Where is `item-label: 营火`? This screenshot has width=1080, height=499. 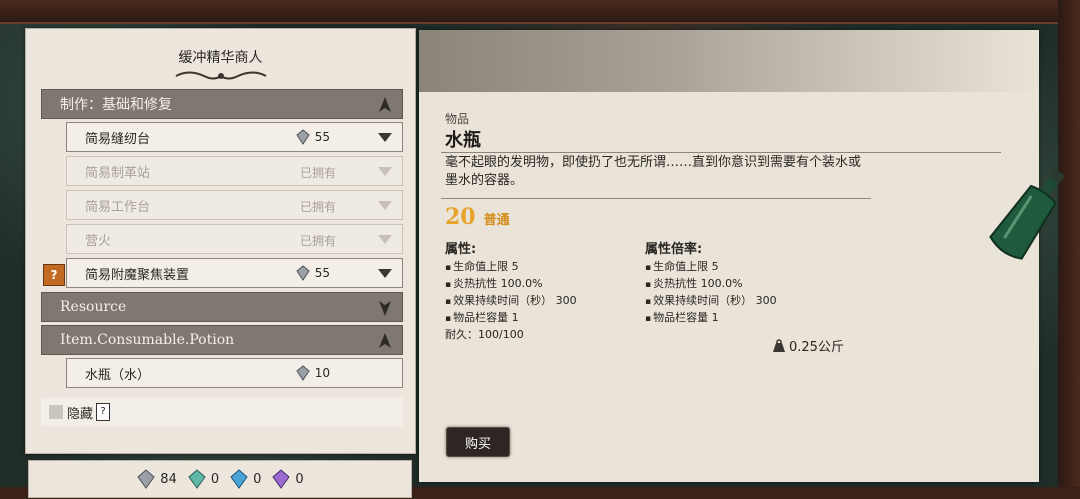
item-label: 营火 is located at coordinates (98, 241).